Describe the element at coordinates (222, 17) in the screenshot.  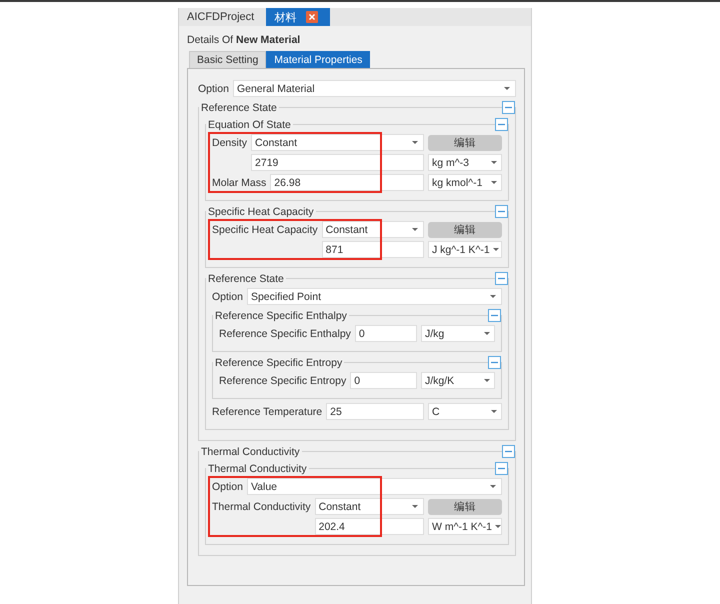
I see `document-tab: AICFDProject` at that location.